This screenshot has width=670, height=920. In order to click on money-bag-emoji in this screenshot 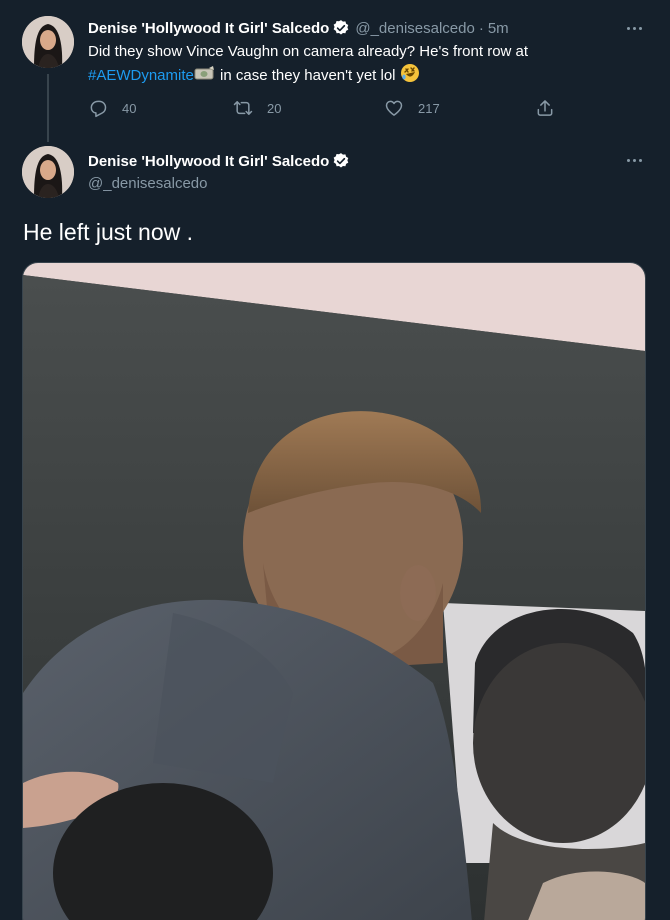, I will do `click(205, 77)`.